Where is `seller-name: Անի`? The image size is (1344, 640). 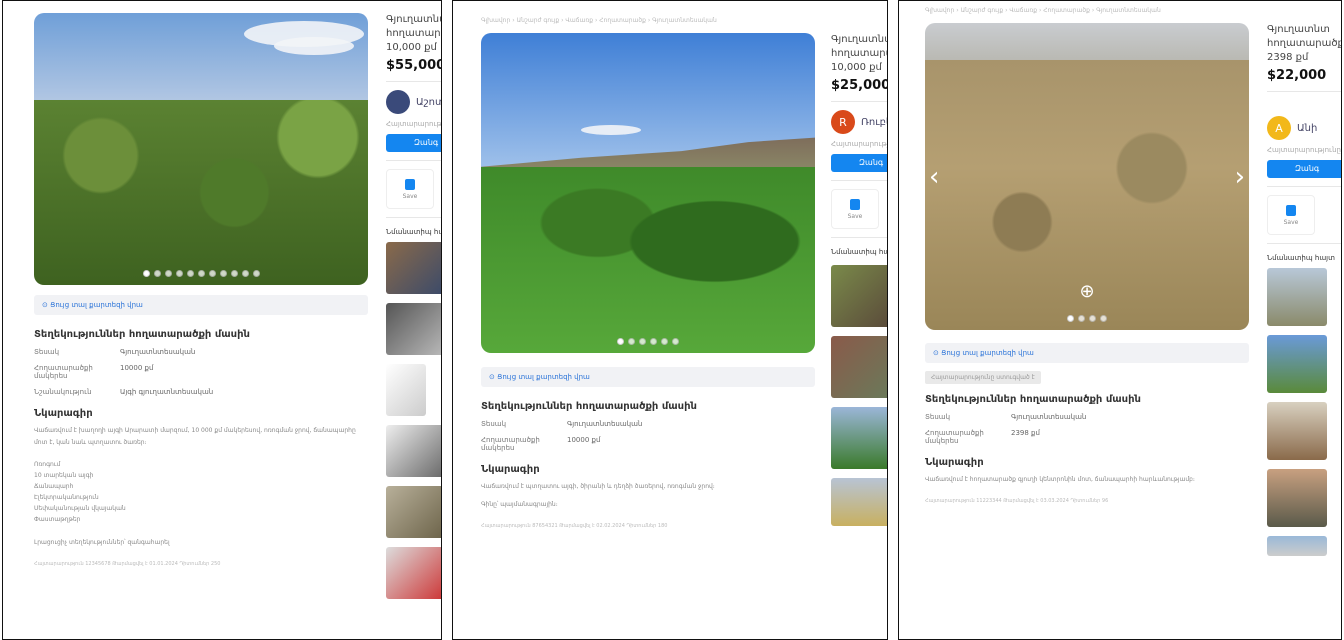 seller-name: Անի is located at coordinates (1307, 128).